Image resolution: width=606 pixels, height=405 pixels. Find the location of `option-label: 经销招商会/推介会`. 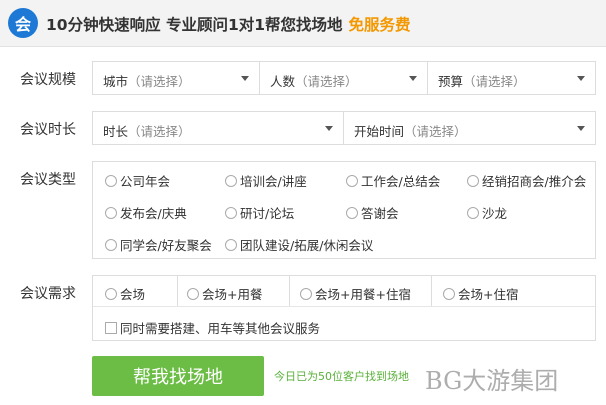

option-label: 经销招商会/推介会 is located at coordinates (534, 181).